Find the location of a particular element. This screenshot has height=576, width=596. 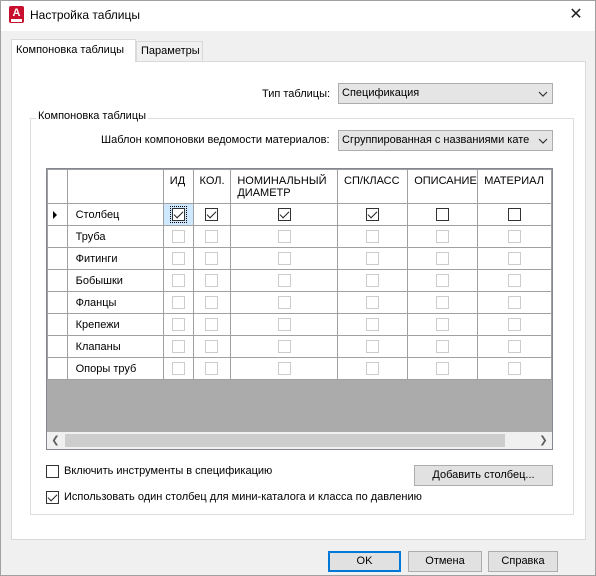

table-row: Бобышки is located at coordinates (299, 280).